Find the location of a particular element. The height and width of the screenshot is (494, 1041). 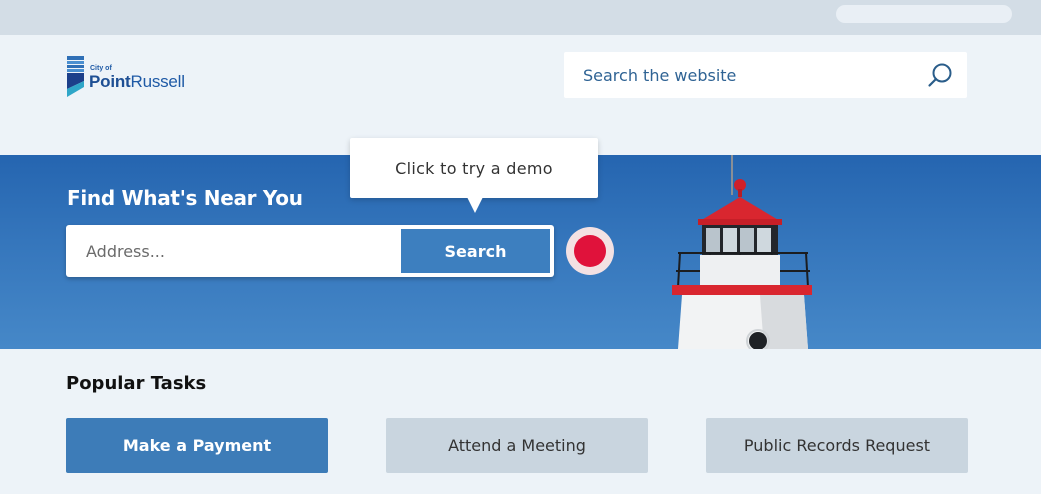

logo-name-rest: Russell is located at coordinates (158, 81).